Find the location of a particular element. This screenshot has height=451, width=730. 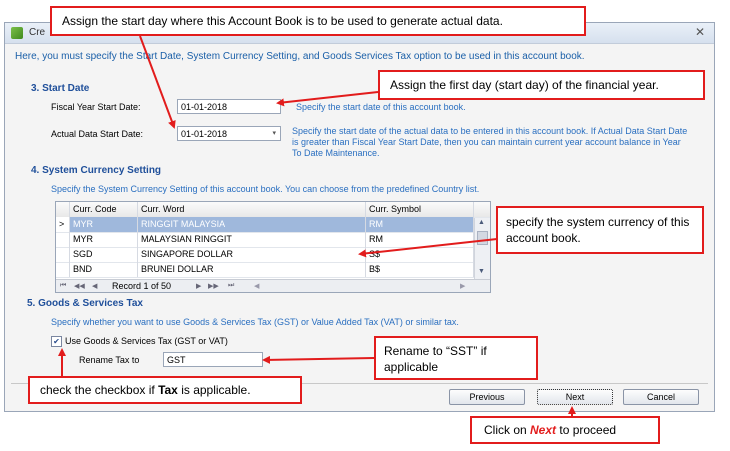

callout-next-prefix: Click on is located at coordinates (507, 430).